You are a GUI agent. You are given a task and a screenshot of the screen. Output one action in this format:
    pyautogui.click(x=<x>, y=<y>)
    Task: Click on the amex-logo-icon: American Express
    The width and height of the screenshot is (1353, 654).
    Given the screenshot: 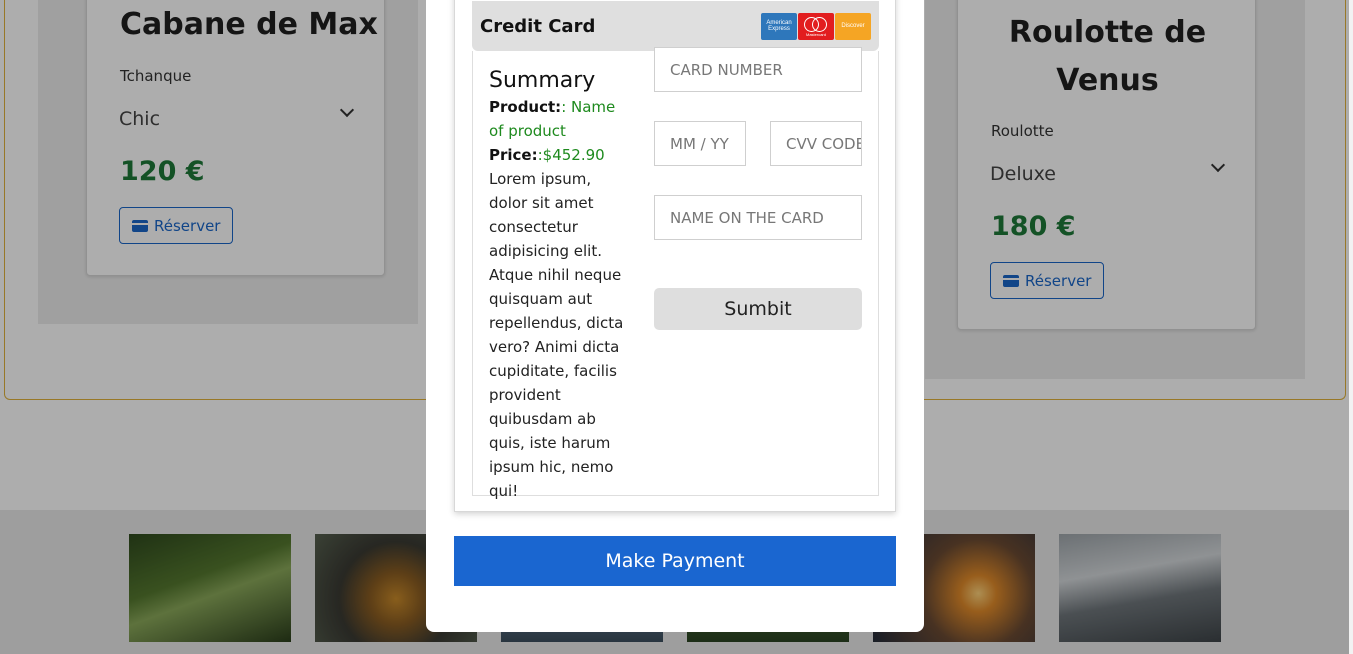 What is the action you would take?
    pyautogui.click(x=779, y=26)
    